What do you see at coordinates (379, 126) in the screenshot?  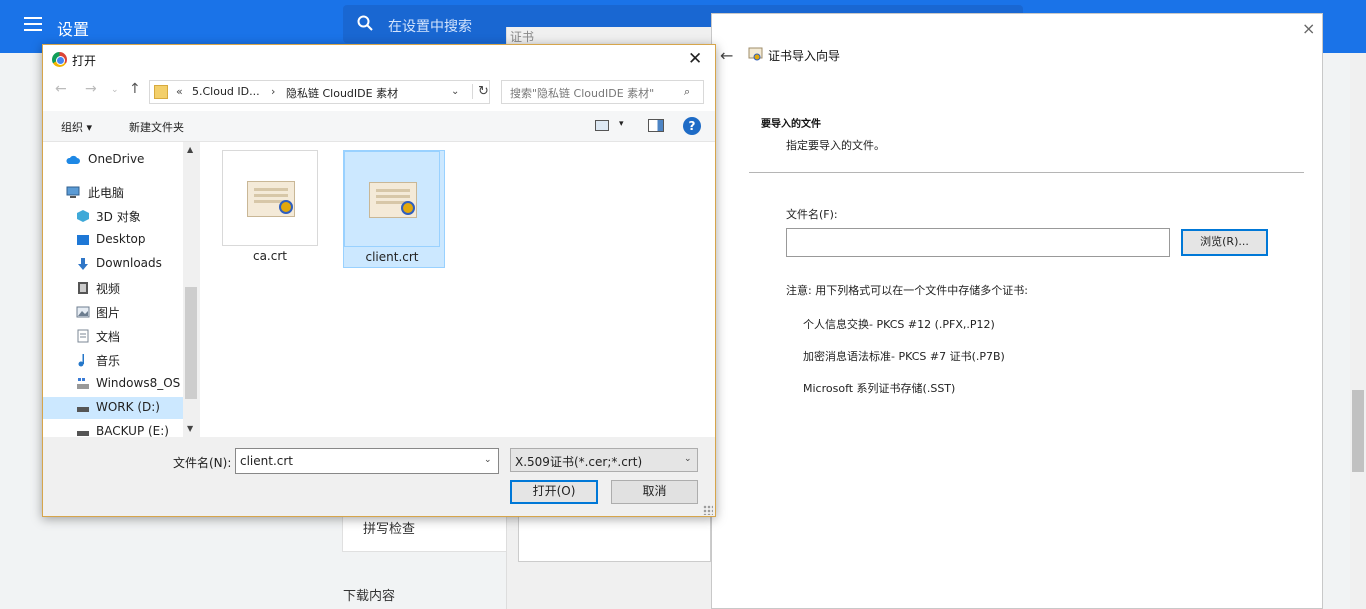 I see `command-bar: 组织 ▾ 新建文件夹 ▾ ?` at bounding box center [379, 126].